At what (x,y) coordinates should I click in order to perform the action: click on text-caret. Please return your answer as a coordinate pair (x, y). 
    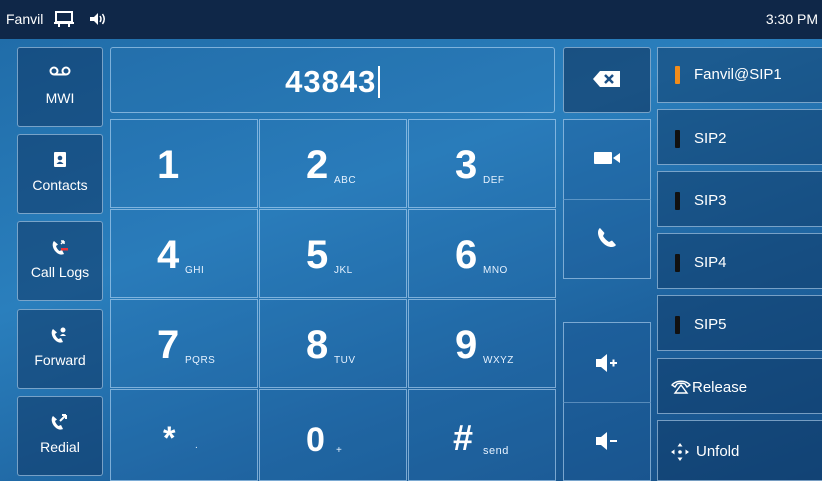
    Looking at the image, I should click on (379, 81).